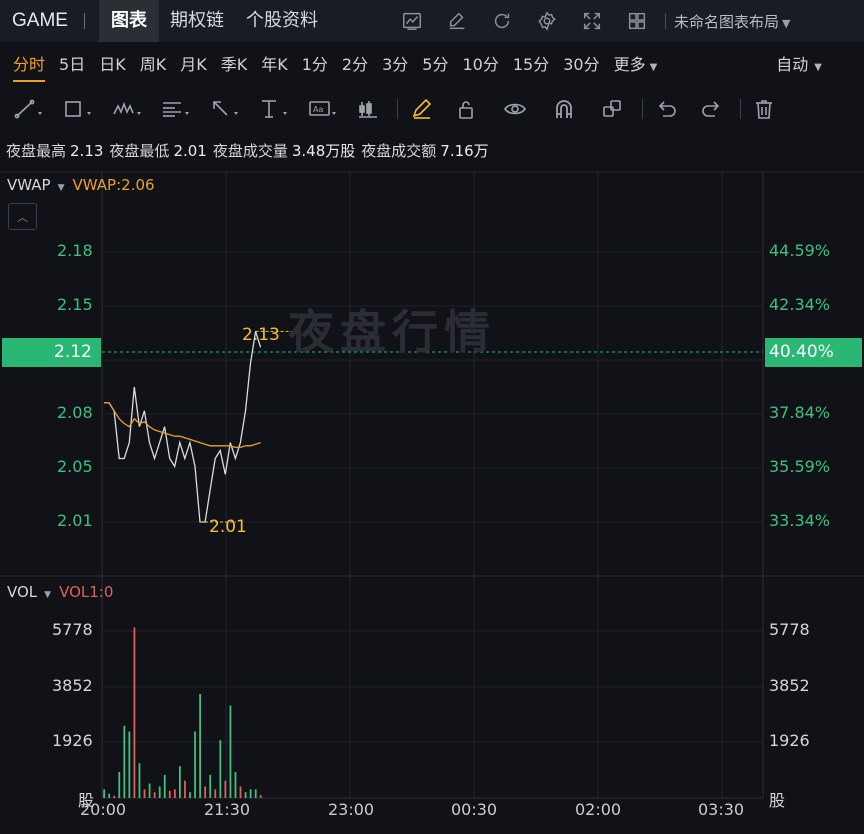 The height and width of the screenshot is (834, 864). What do you see at coordinates (777, 800) in the screenshot?
I see `volume-unit: 股` at bounding box center [777, 800].